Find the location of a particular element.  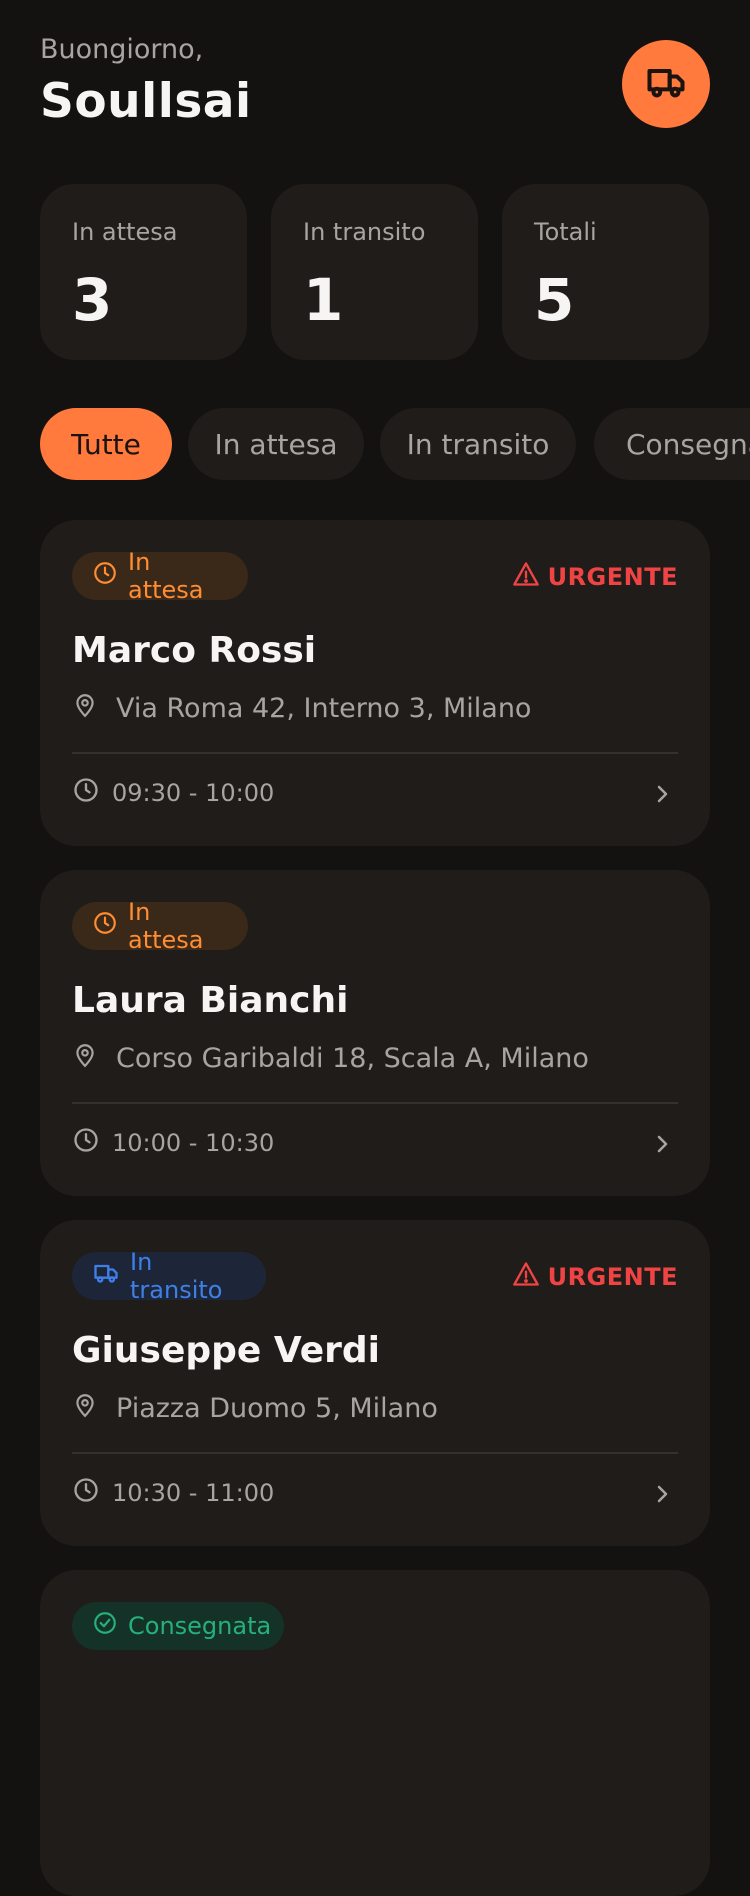

address-row: Piazza Duomo 5, Milano is located at coordinates (255, 1408).